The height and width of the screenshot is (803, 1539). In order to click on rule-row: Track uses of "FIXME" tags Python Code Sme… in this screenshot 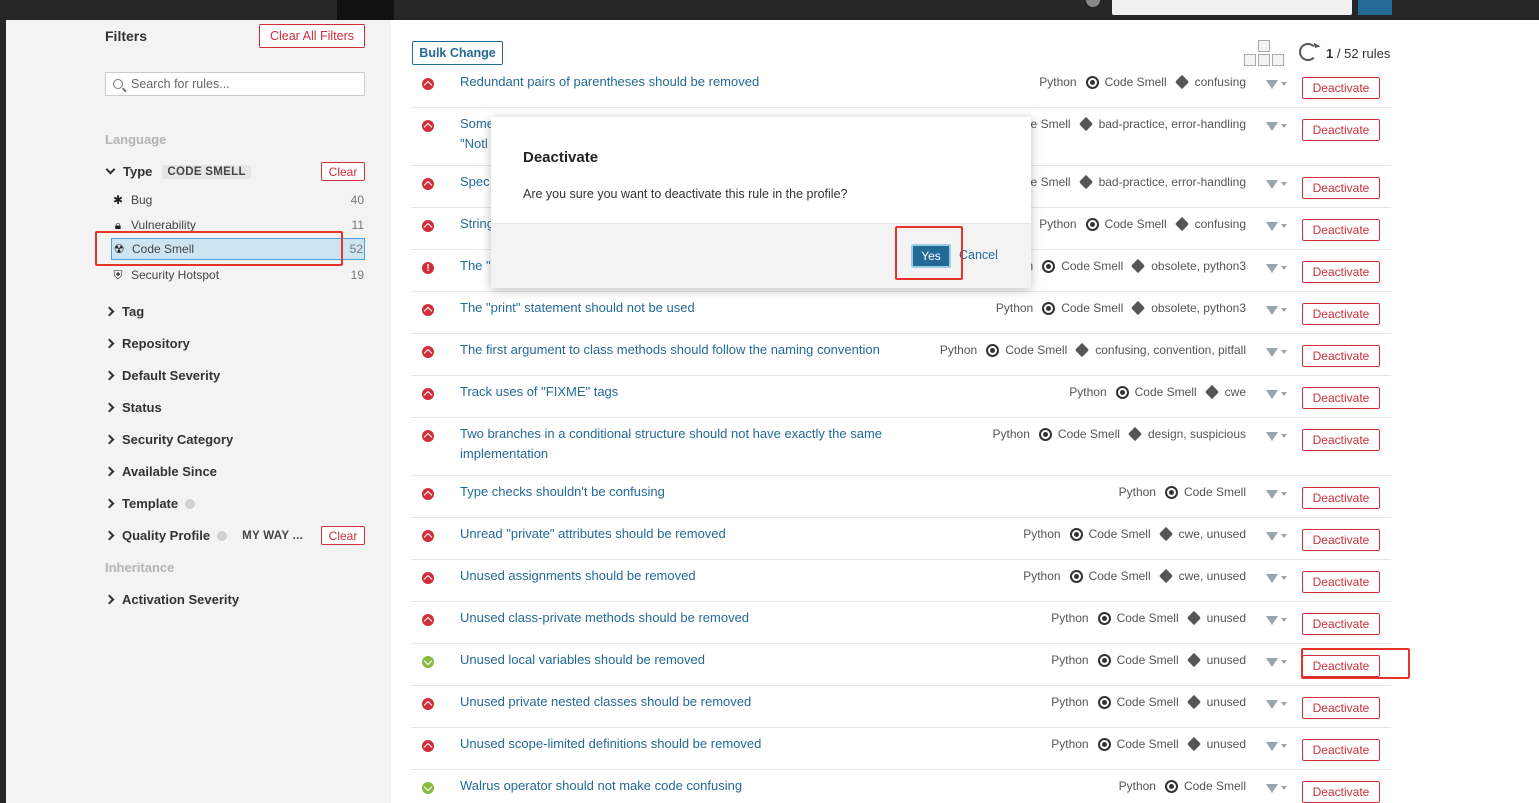, I will do `click(901, 398)`.